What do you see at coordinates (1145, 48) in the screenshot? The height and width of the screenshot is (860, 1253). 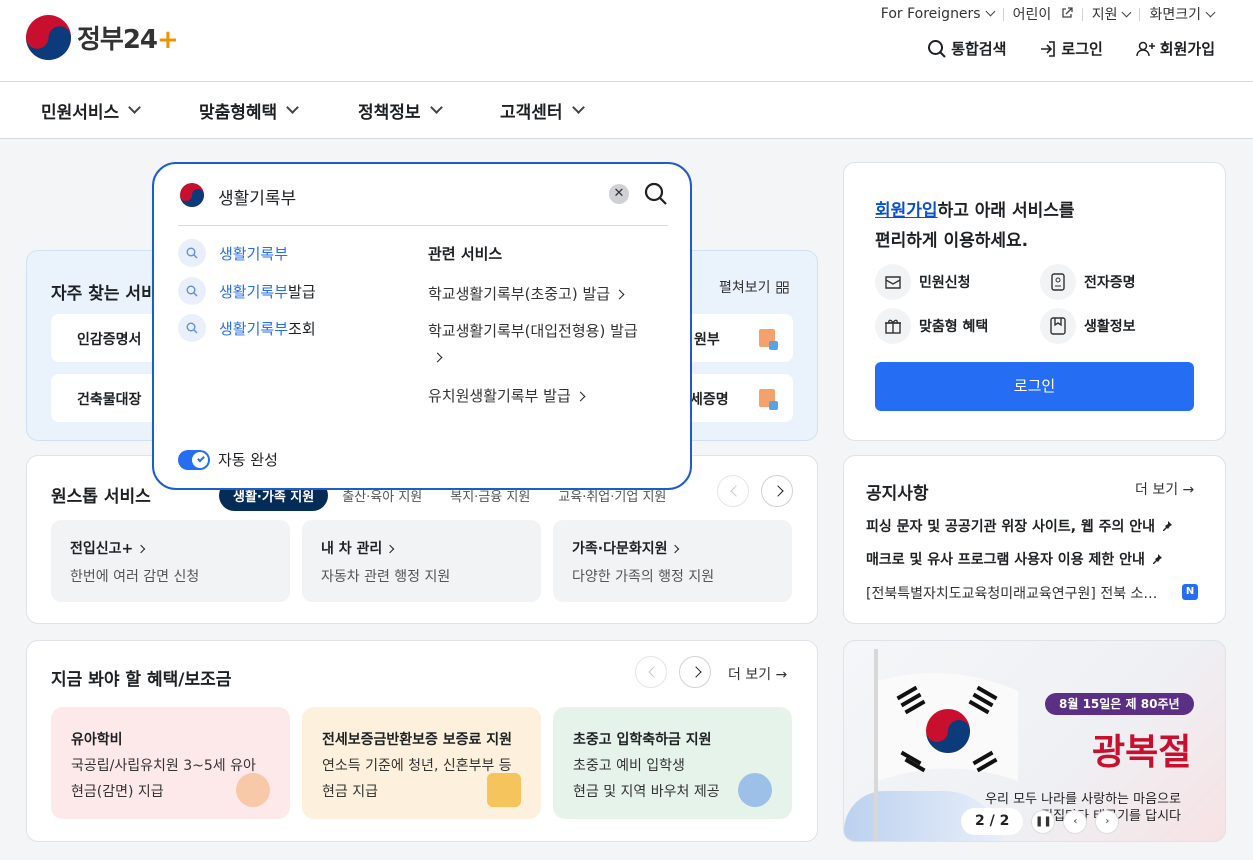 I see `add-user-icon` at bounding box center [1145, 48].